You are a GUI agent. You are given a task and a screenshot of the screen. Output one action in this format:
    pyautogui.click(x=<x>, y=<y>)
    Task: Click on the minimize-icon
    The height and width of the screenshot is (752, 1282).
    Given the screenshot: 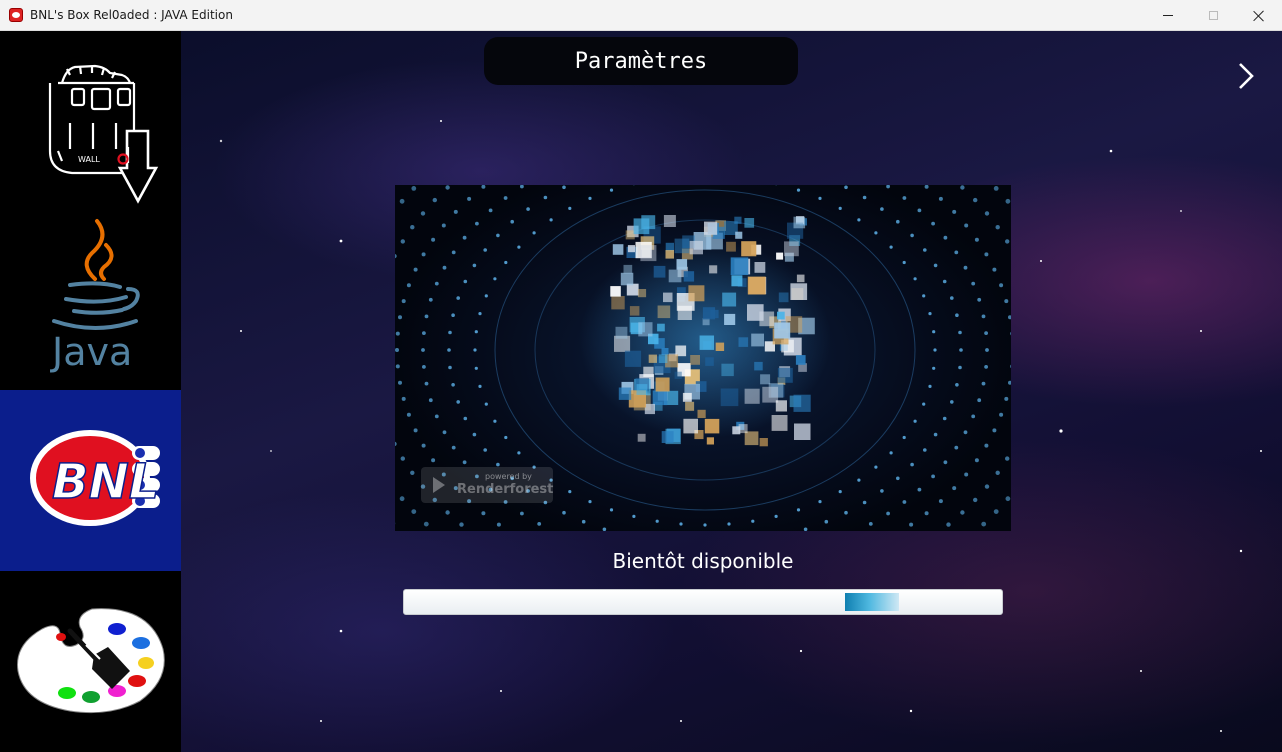 What is the action you would take?
    pyautogui.click(x=1168, y=15)
    